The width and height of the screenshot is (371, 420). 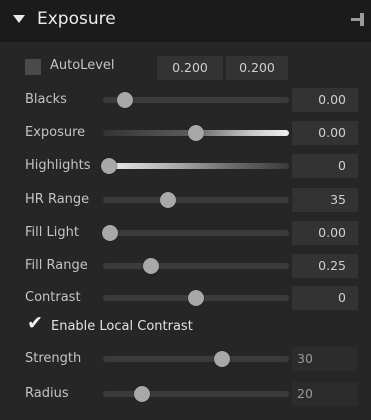 I want to click on slider-label: Radius, so click(x=47, y=393).